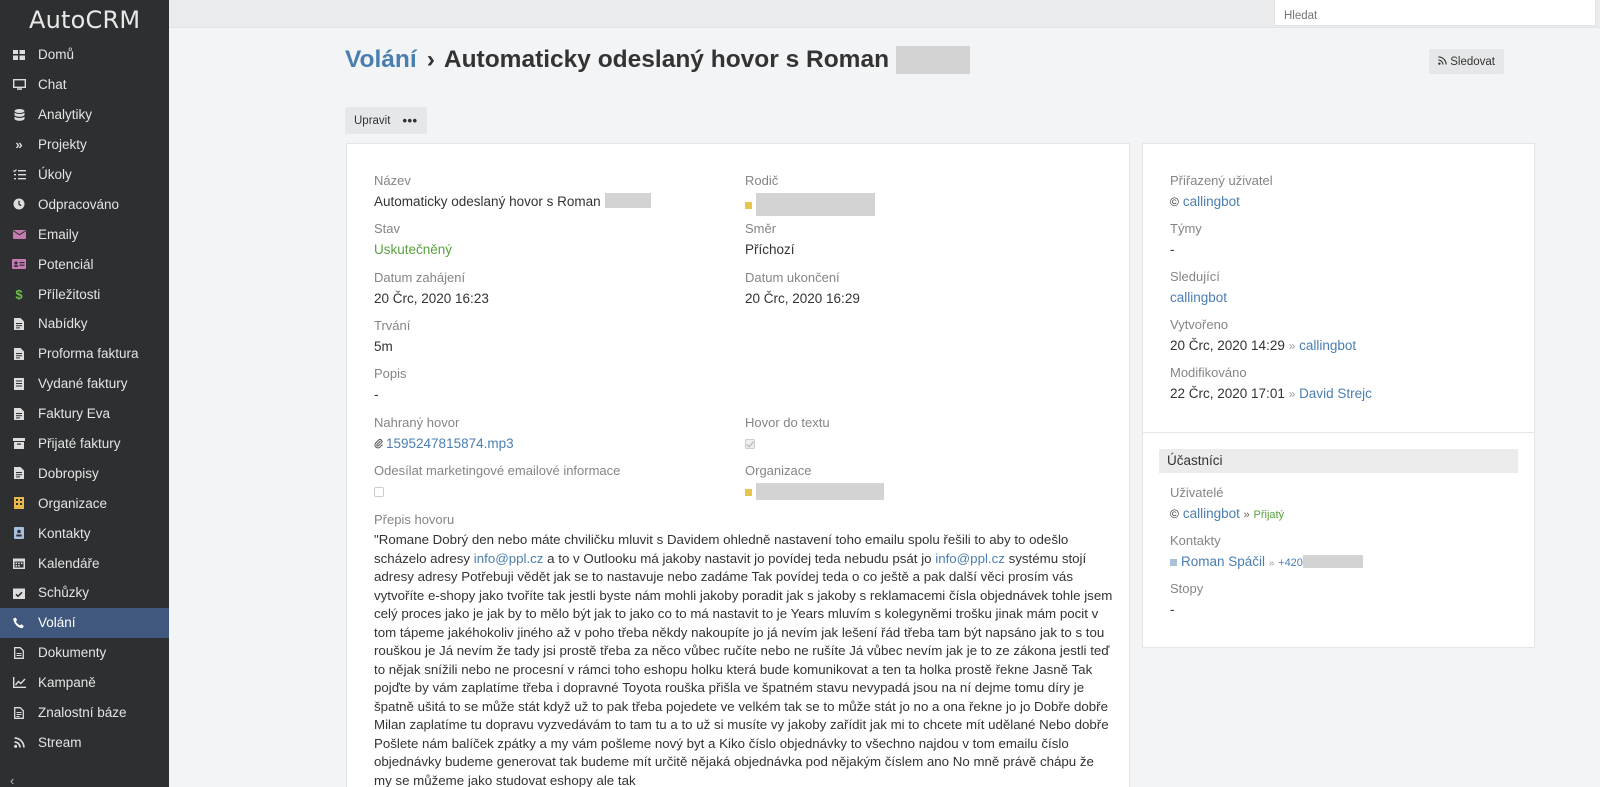  Describe the element at coordinates (84, 563) in the screenshot. I see `sidebar-item-kalendare: Kalendáře` at that location.